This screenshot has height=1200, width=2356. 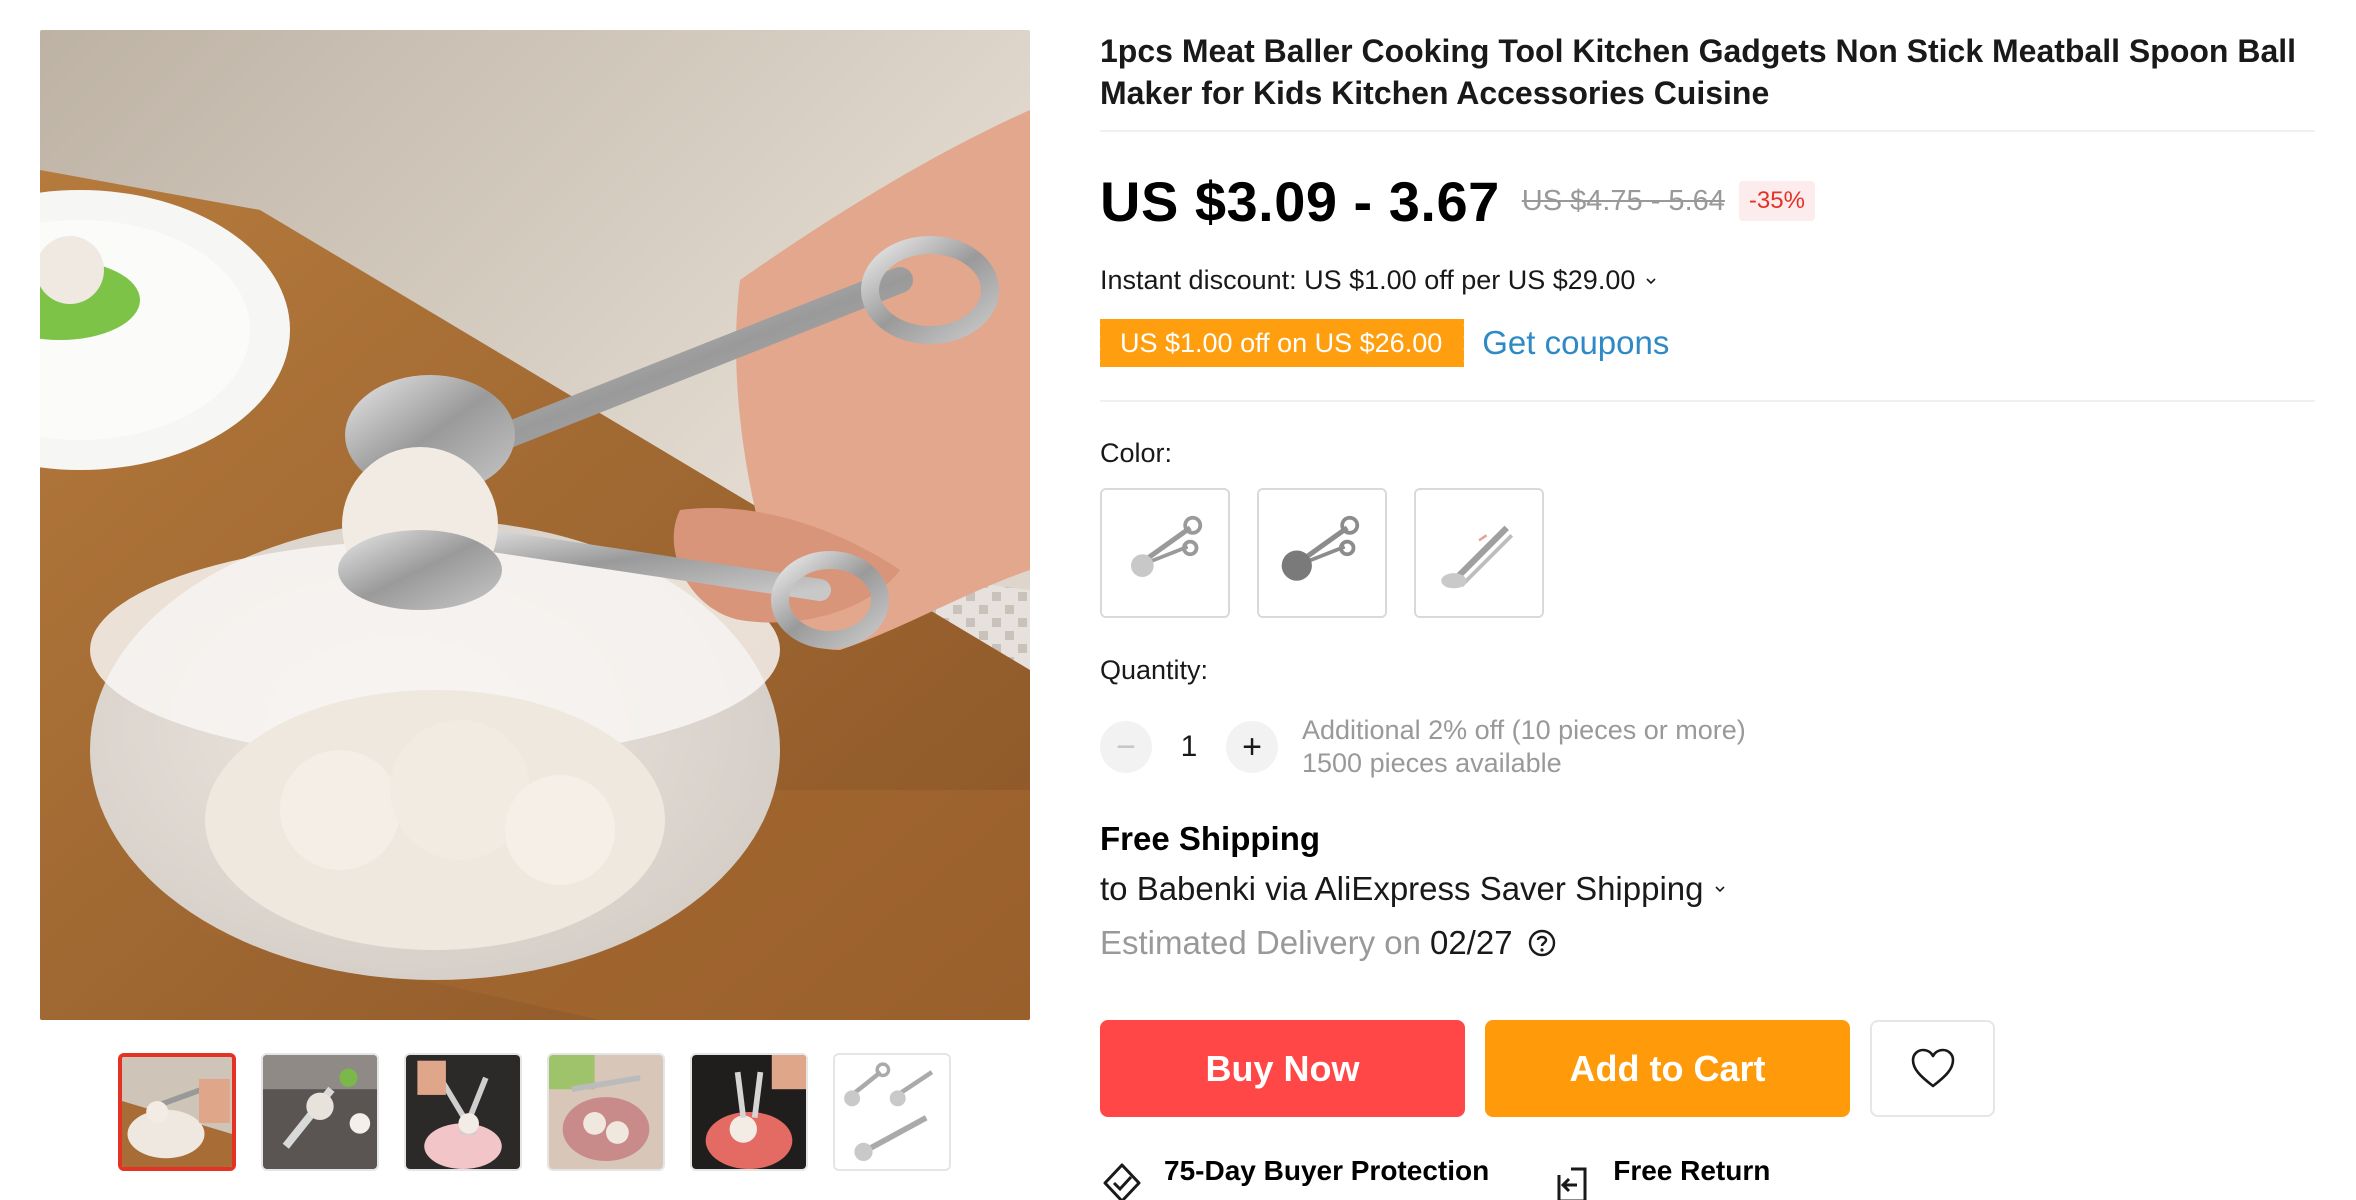 I want to click on price-row: US $3.09 - 3.67 US $4.75 - 5.64 -35%, so click(x=1457, y=201).